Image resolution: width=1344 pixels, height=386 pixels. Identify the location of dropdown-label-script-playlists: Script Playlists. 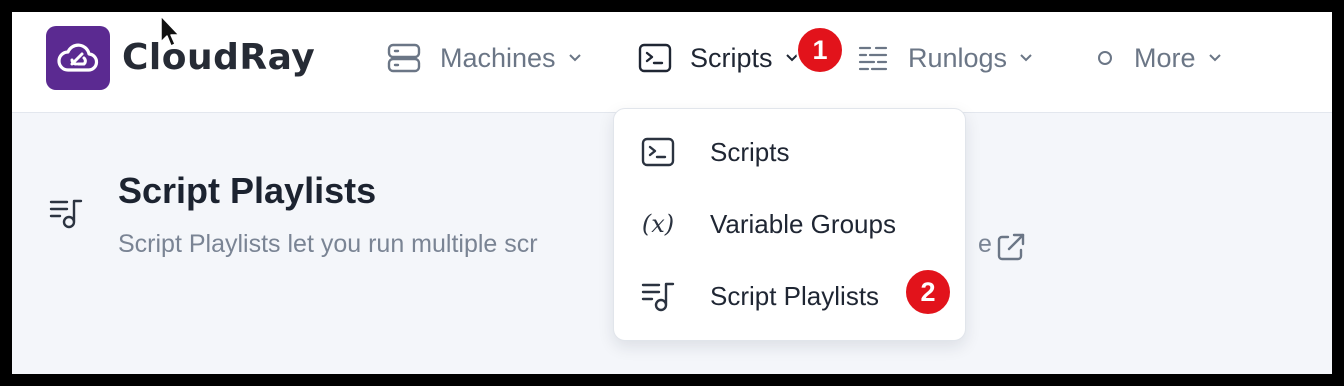
(795, 295).